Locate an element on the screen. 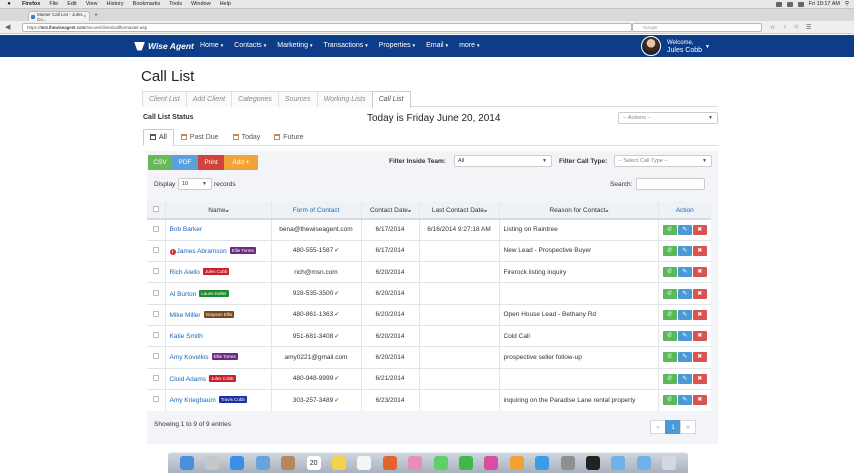 This screenshot has height=473, width=854. menu-bookmarks: Bookmarks is located at coordinates (147, 4).